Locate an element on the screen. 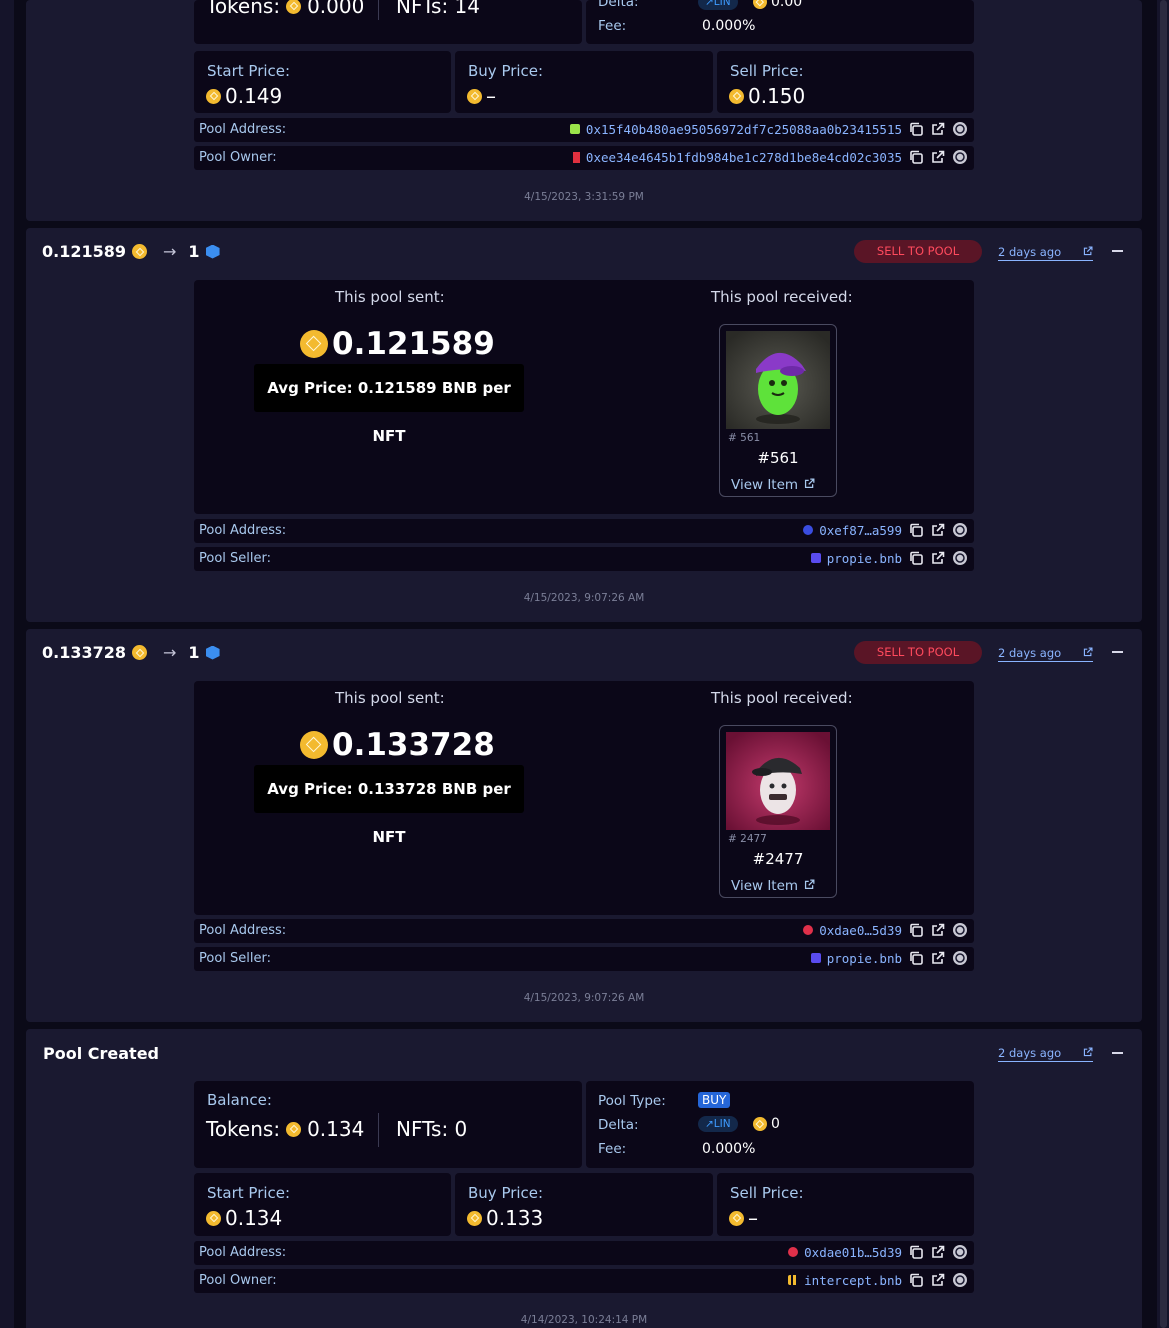 The width and height of the screenshot is (1169, 1328). delta-value: 0 is located at coordinates (766, 1124).